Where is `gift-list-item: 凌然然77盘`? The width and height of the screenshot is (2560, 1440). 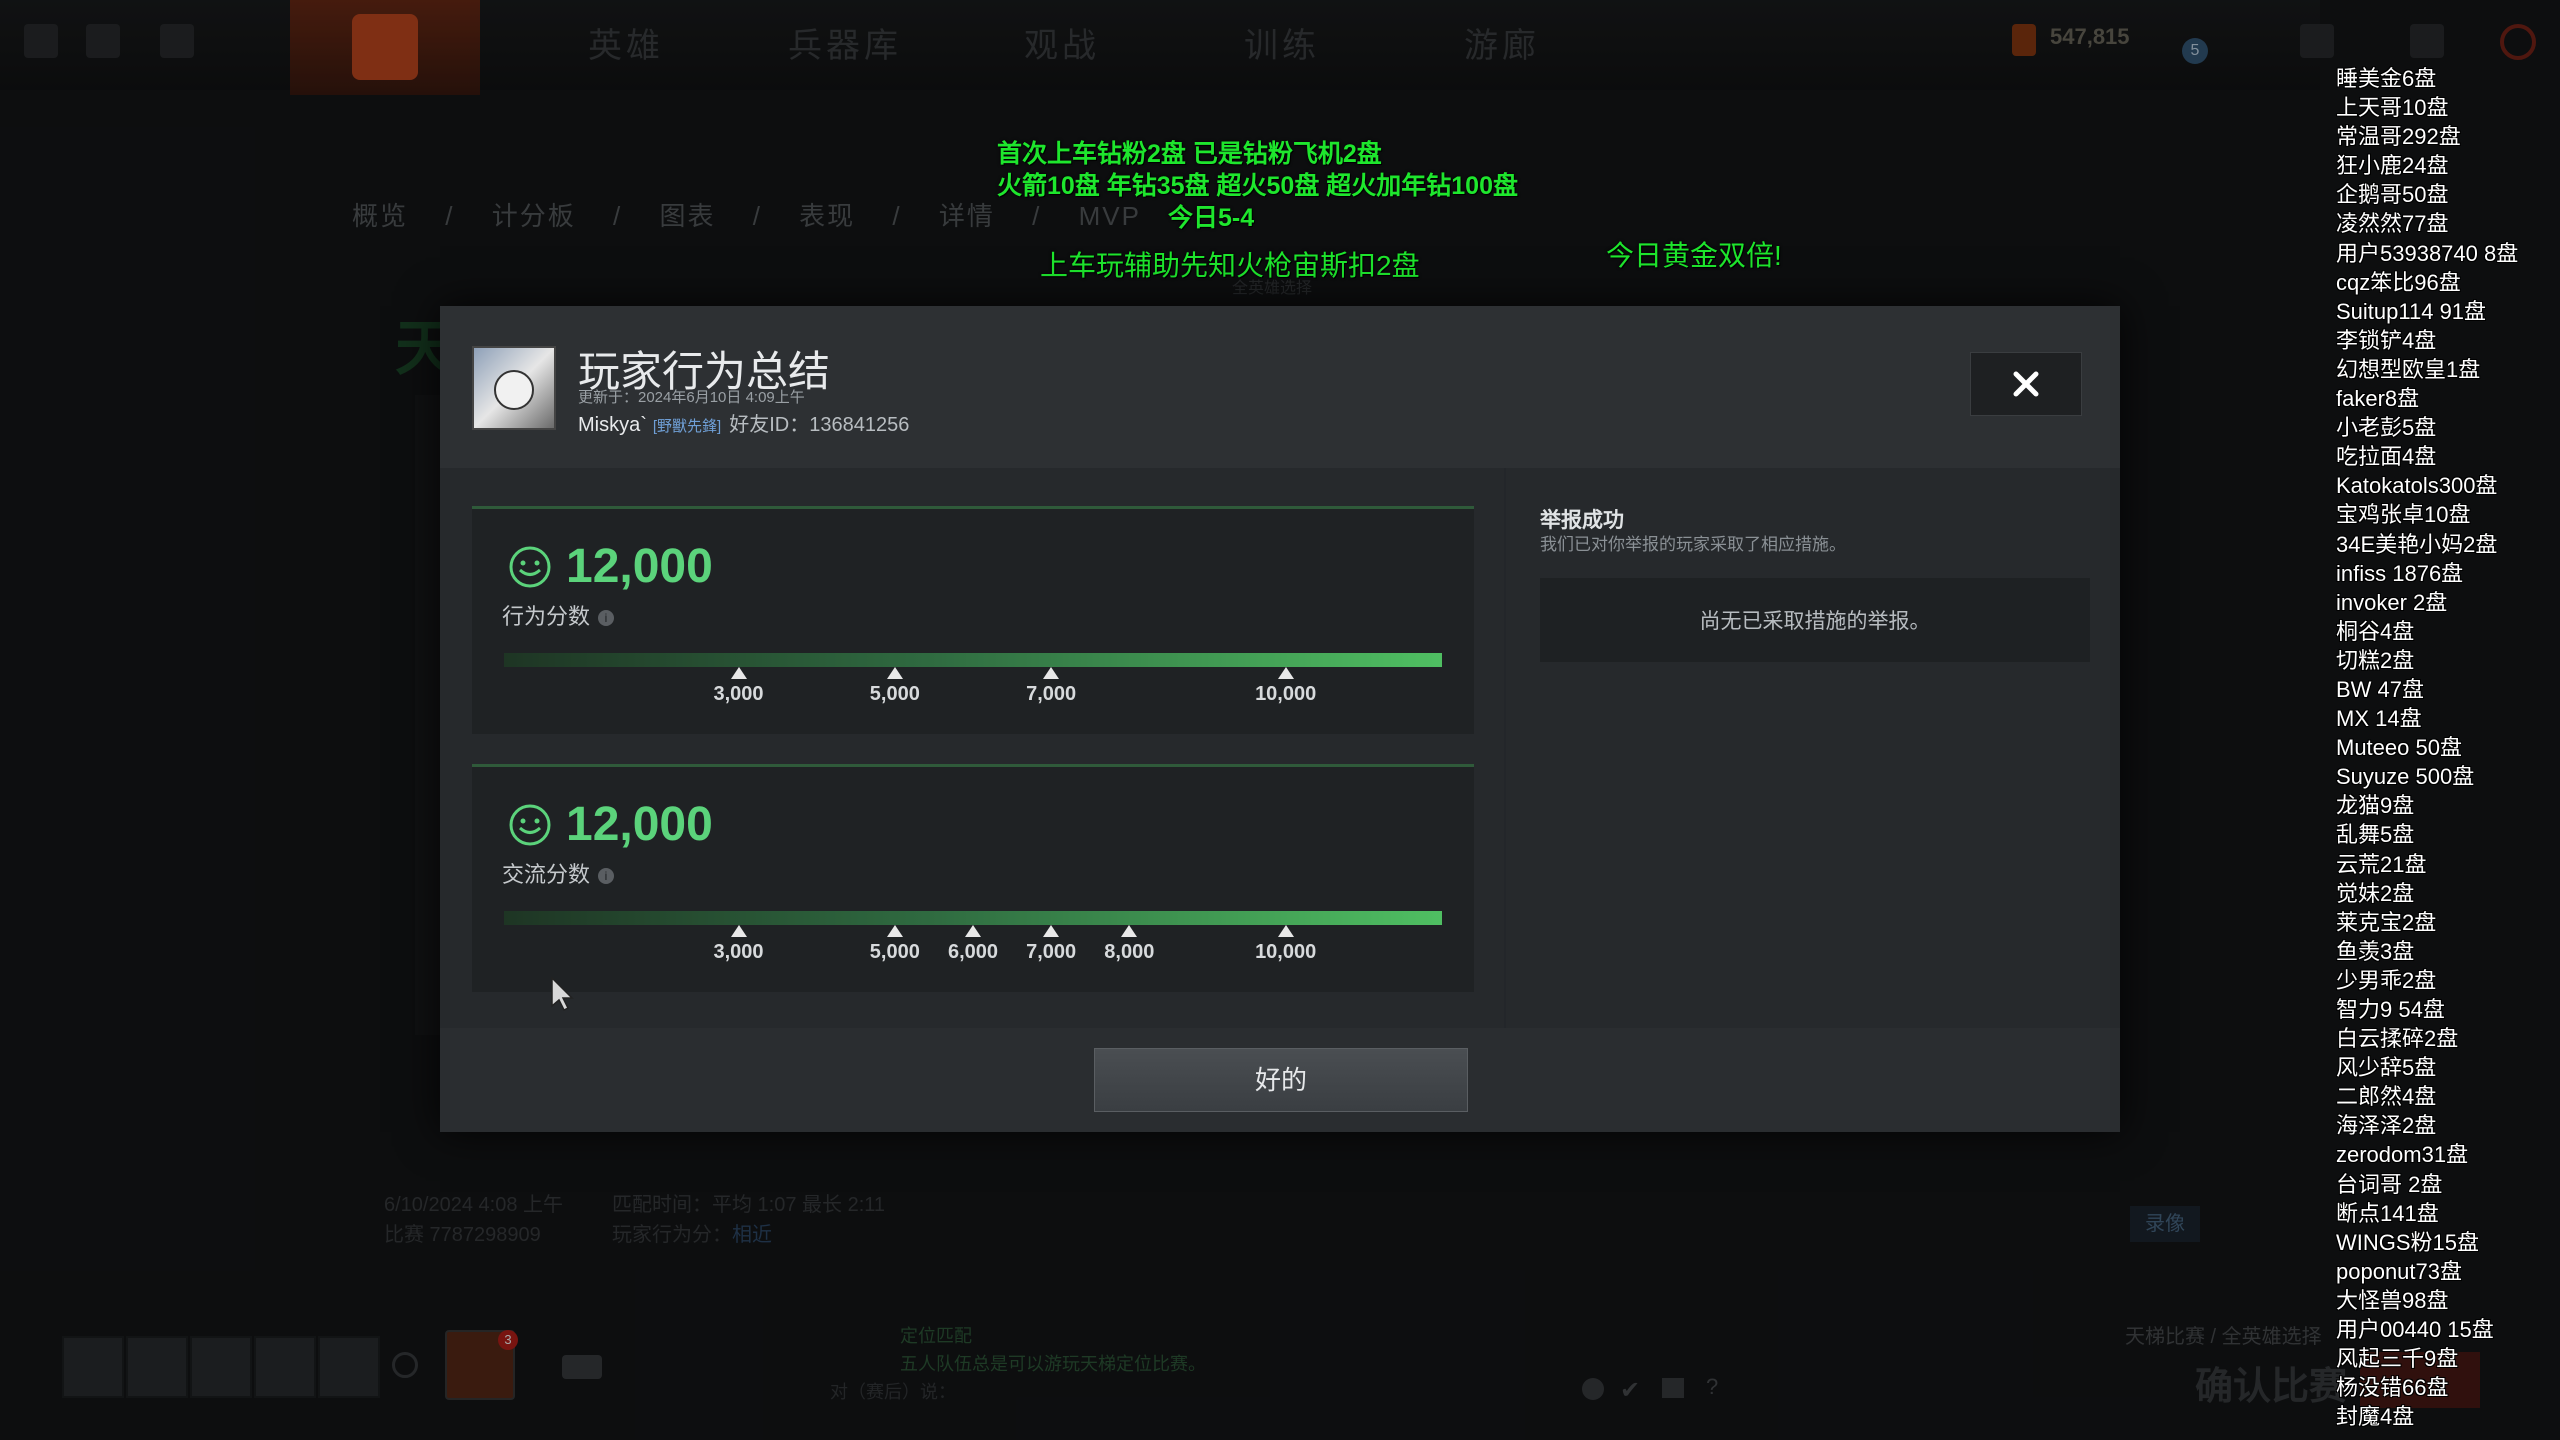 gift-list-item: 凌然然77盘 is located at coordinates (2392, 224).